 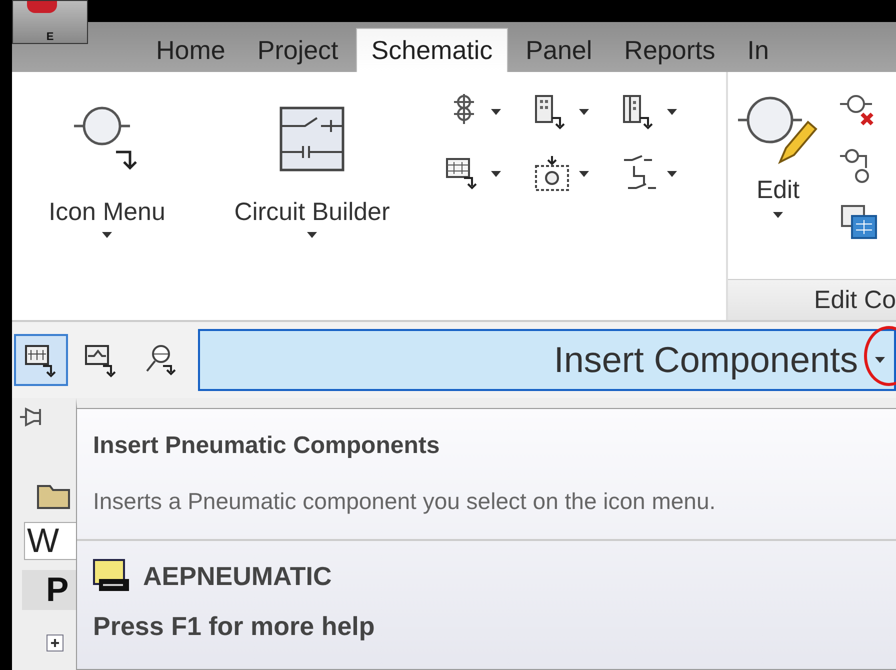 I want to click on tooltip-title: Insert Pneumatic Components, so click(x=267, y=446).